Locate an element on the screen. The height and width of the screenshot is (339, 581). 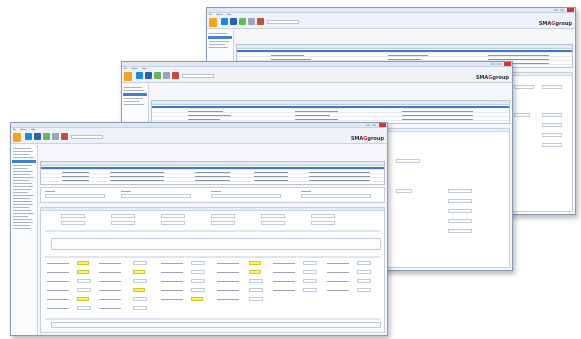
bottom-field is located at coordinates (216, 325).